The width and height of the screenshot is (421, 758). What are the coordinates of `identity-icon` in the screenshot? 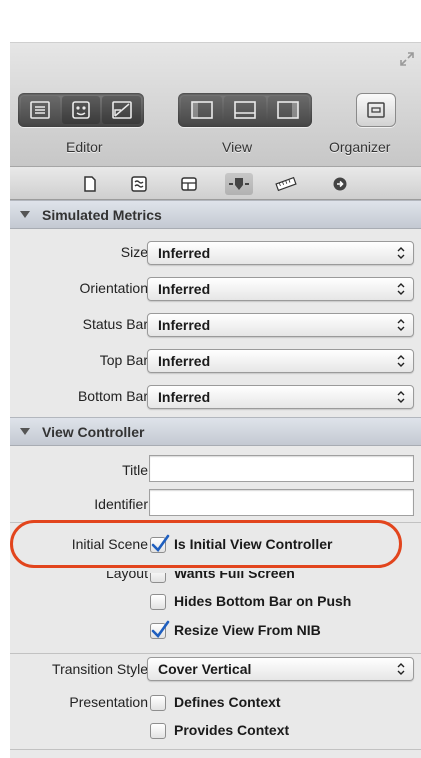 It's located at (189, 184).